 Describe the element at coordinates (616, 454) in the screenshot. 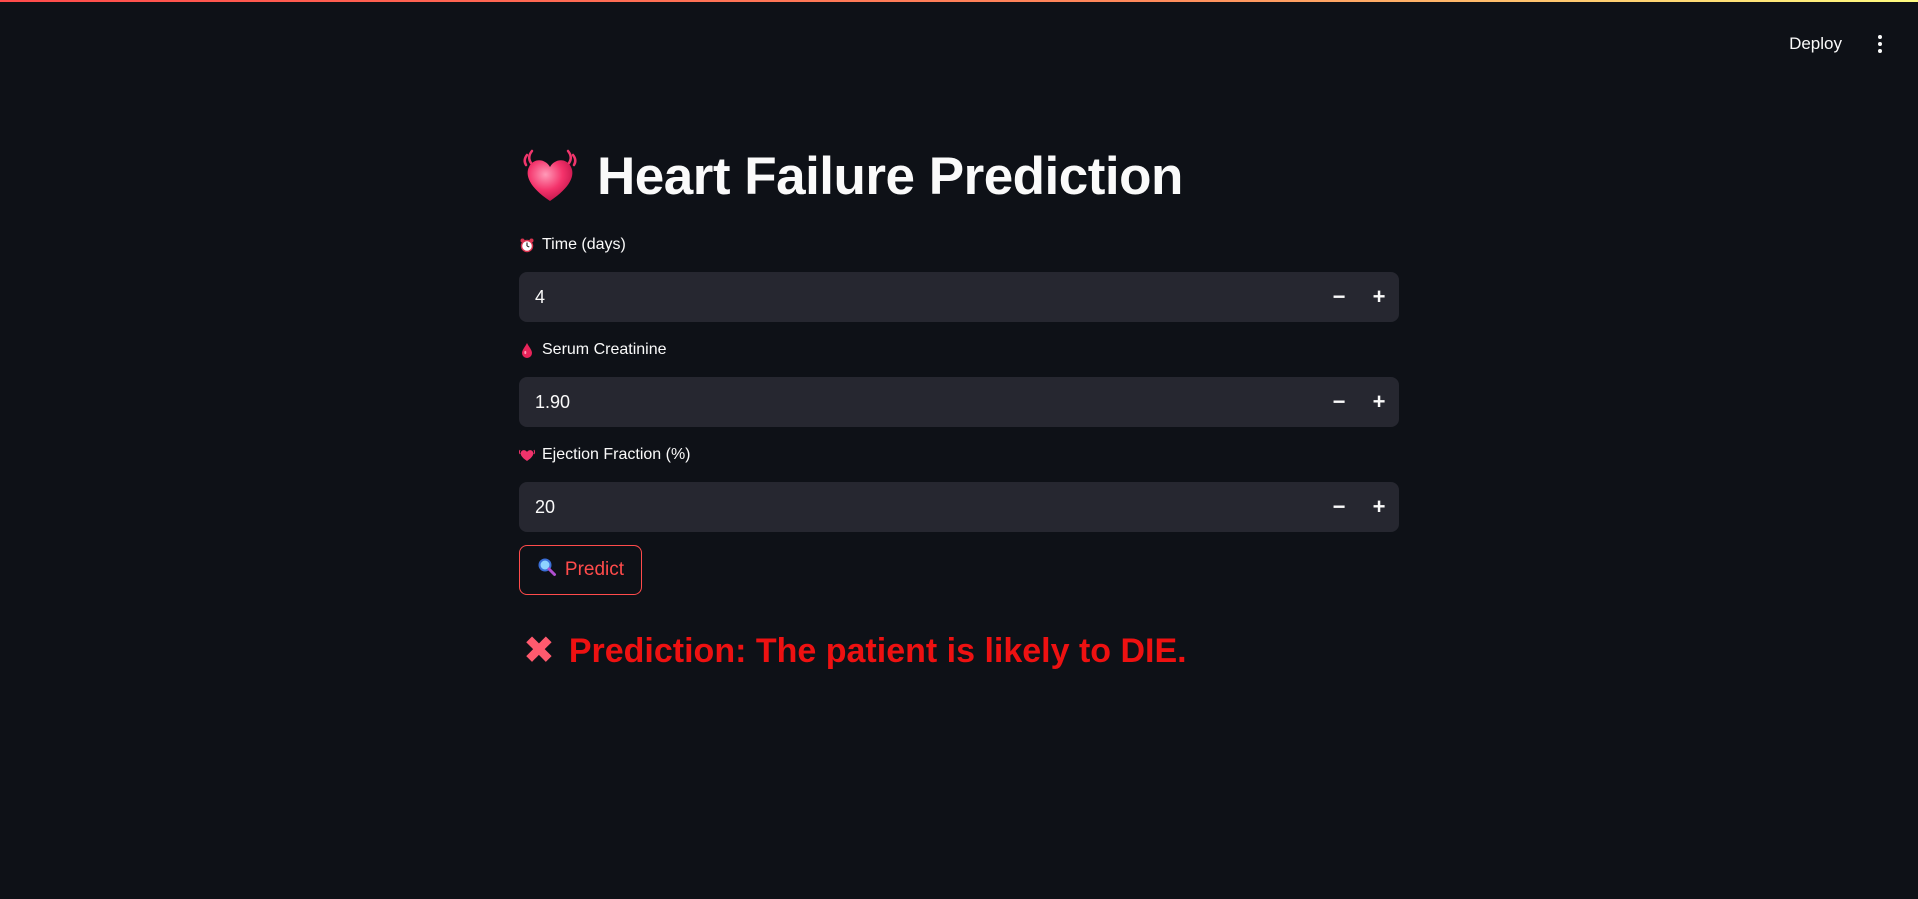

I see `field-label: Ejection Fraction (%)` at that location.